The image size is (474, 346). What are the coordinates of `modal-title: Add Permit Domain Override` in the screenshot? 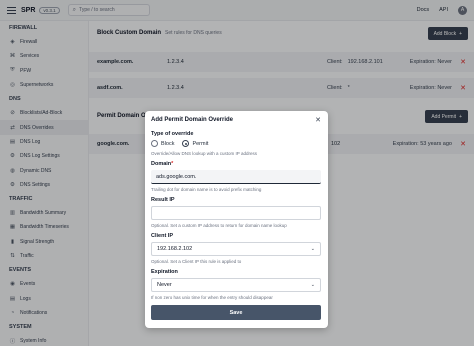 It's located at (192, 120).